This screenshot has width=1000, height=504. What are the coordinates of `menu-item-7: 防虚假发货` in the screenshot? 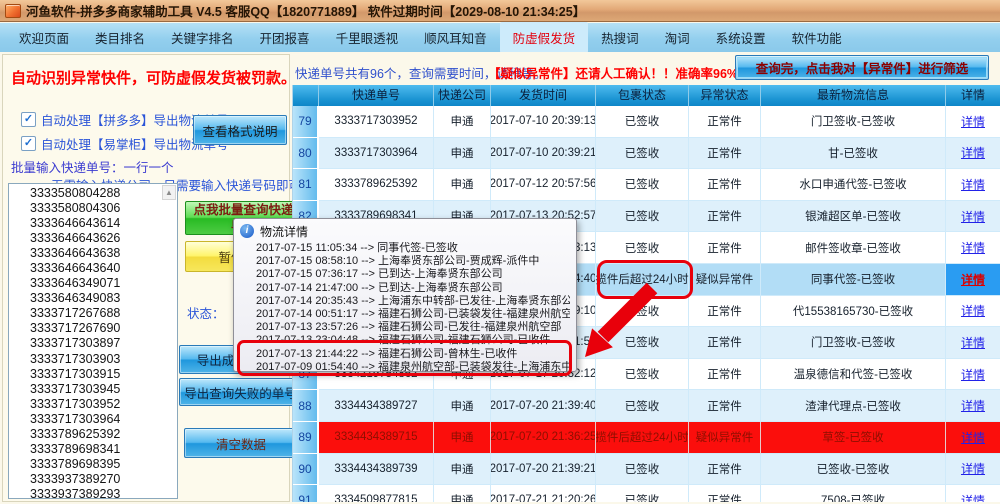 It's located at (544, 37).